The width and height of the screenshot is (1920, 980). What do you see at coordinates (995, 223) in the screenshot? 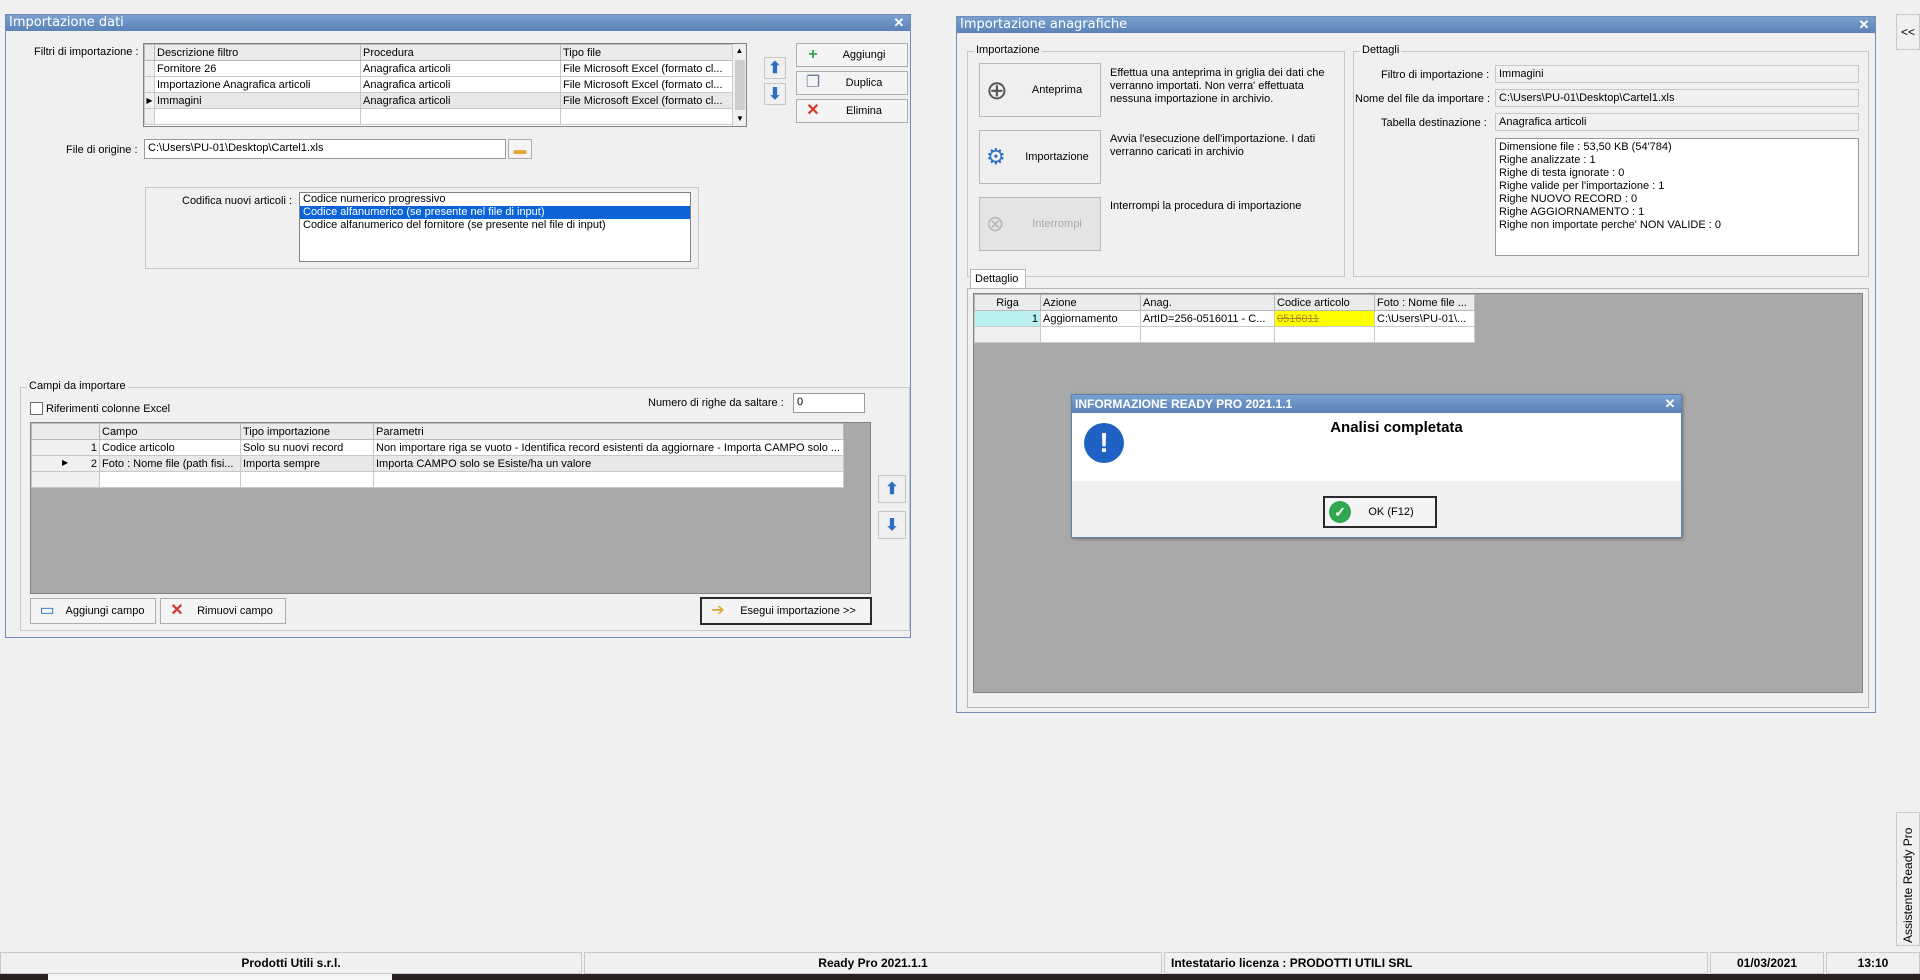
I see `stop-x-icon: ⊗` at bounding box center [995, 223].